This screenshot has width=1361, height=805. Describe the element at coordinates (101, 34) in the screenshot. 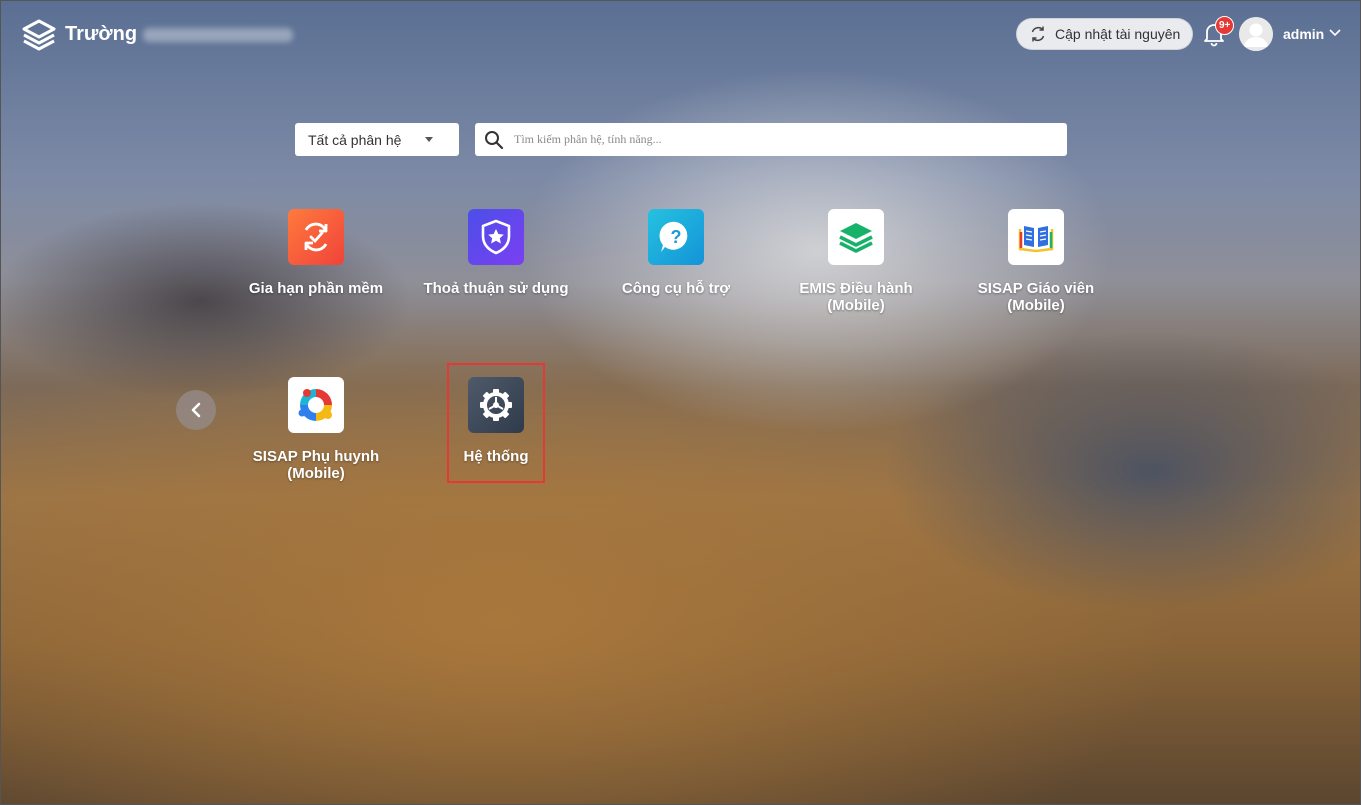

I see `school-title-text: Trường` at that location.